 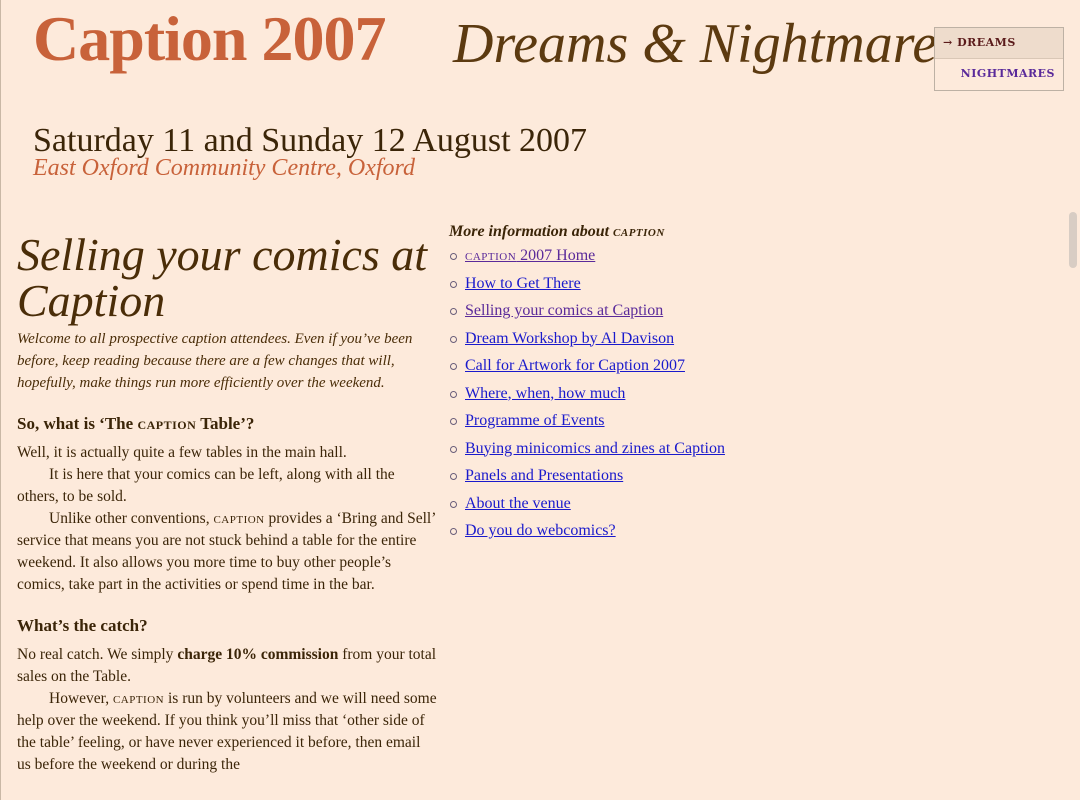 What do you see at coordinates (544, 475) in the screenshot?
I see `link-panels: Panels and Presentations` at bounding box center [544, 475].